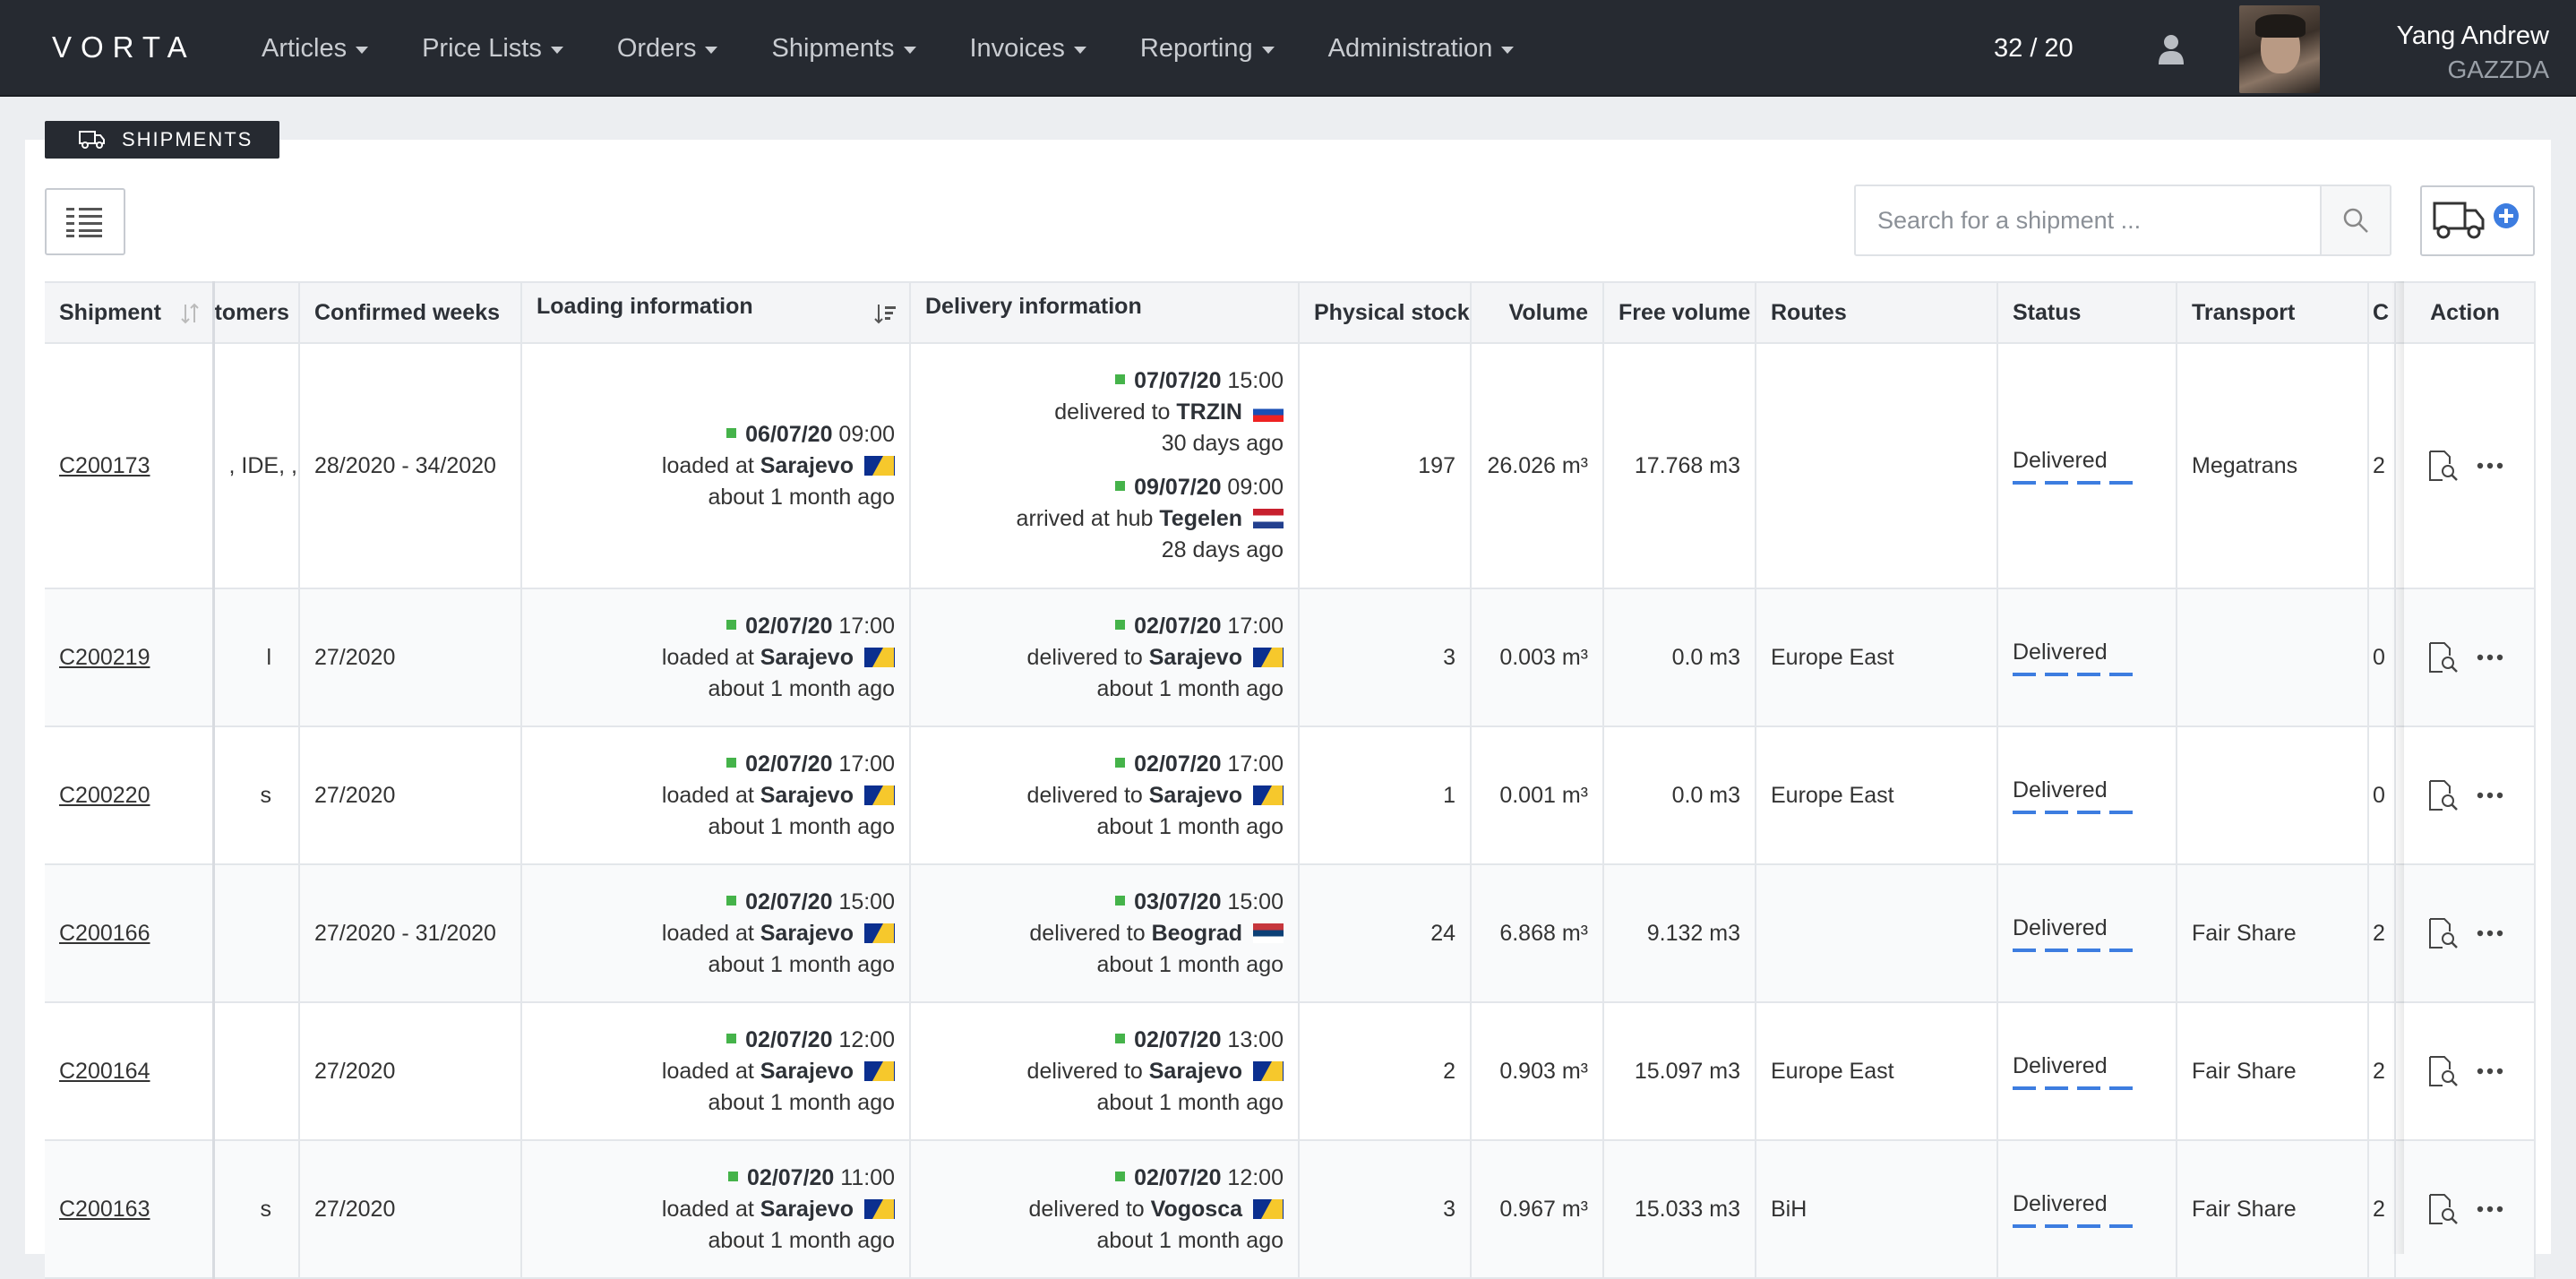 The width and height of the screenshot is (2576, 1279). What do you see at coordinates (410, 313) in the screenshot?
I see `col-confirmed-weeks: Confirmed weeks` at bounding box center [410, 313].